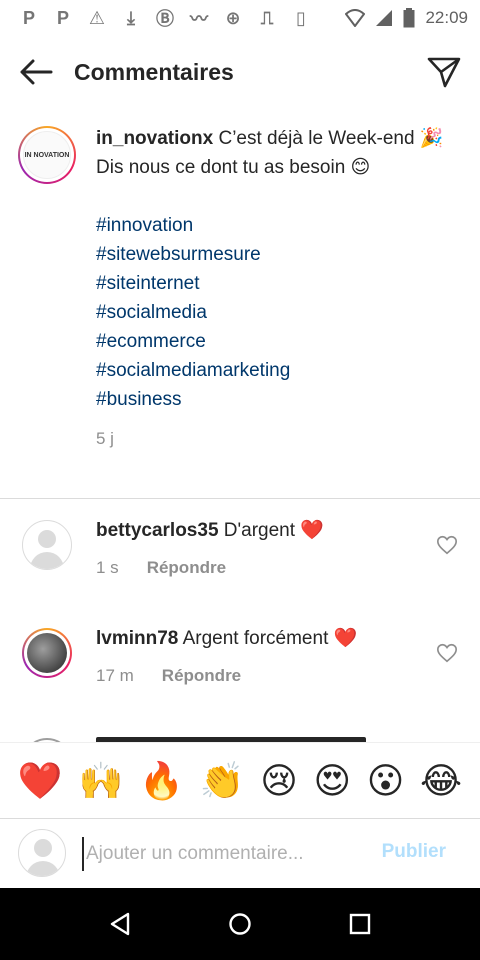 The width and height of the screenshot is (480, 960). I want to click on profile-photo, so click(47, 653).